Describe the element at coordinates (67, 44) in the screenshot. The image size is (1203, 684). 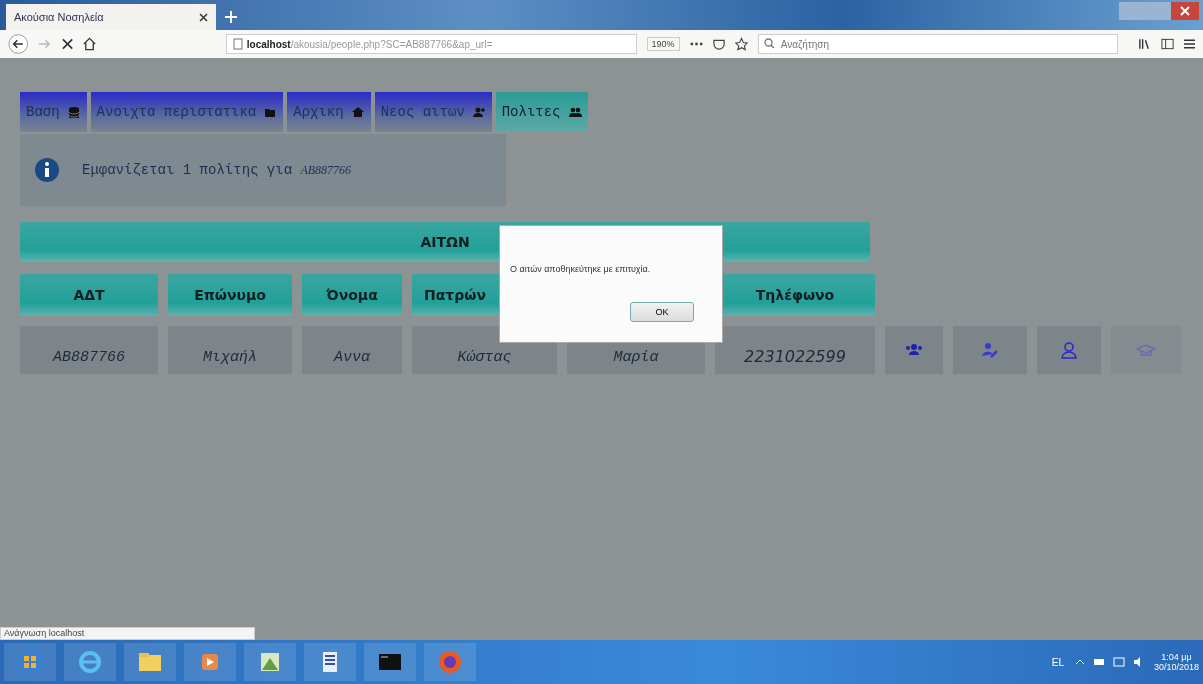
I see `stop-icon` at that location.